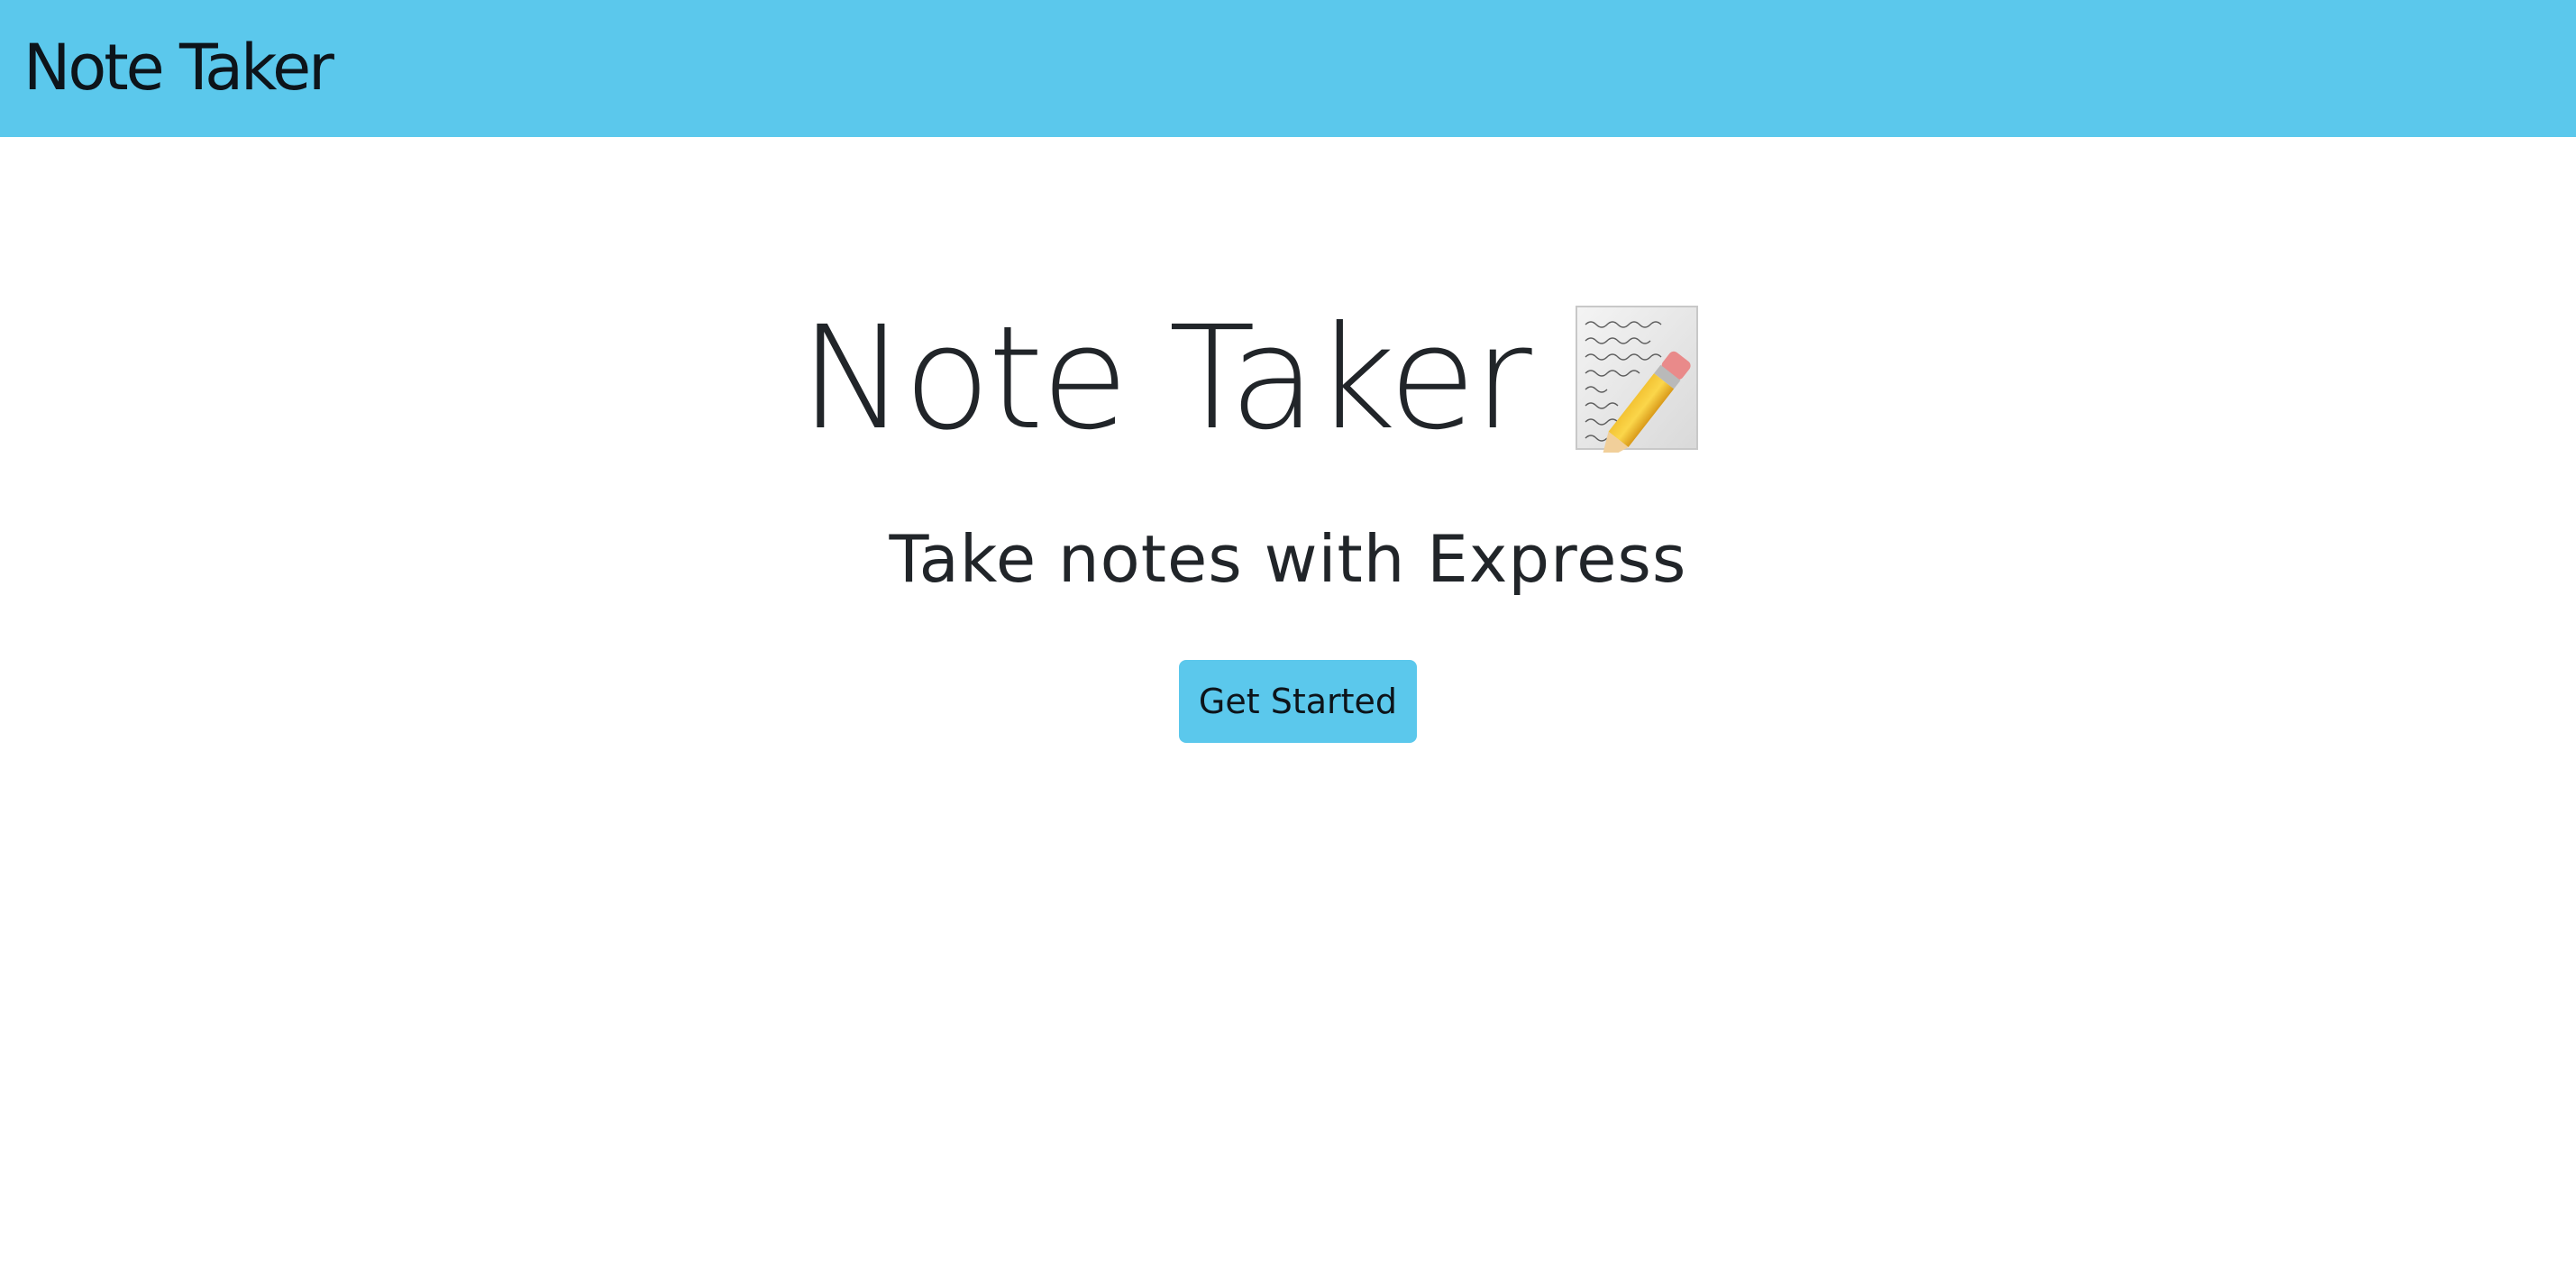 The width and height of the screenshot is (2576, 1273). Describe the element at coordinates (178, 67) in the screenshot. I see `navbar-brand: Note Taker` at that location.